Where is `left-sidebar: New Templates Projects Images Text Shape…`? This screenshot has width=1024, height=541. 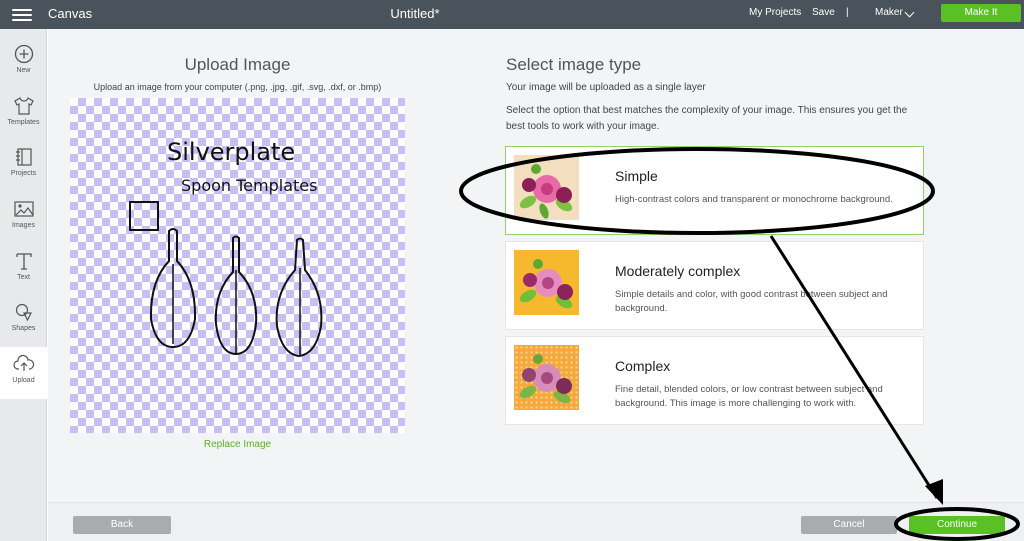 left-sidebar: New Templates Projects Images Text Shape… is located at coordinates (23, 285).